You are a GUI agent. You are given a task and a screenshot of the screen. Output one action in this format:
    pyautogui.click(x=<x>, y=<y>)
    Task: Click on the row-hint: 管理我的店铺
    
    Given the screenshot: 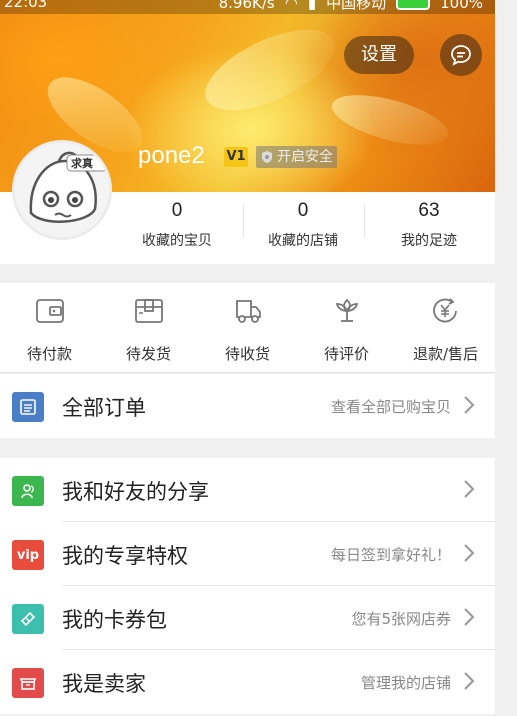 What is the action you would take?
    pyautogui.click(x=405, y=683)
    